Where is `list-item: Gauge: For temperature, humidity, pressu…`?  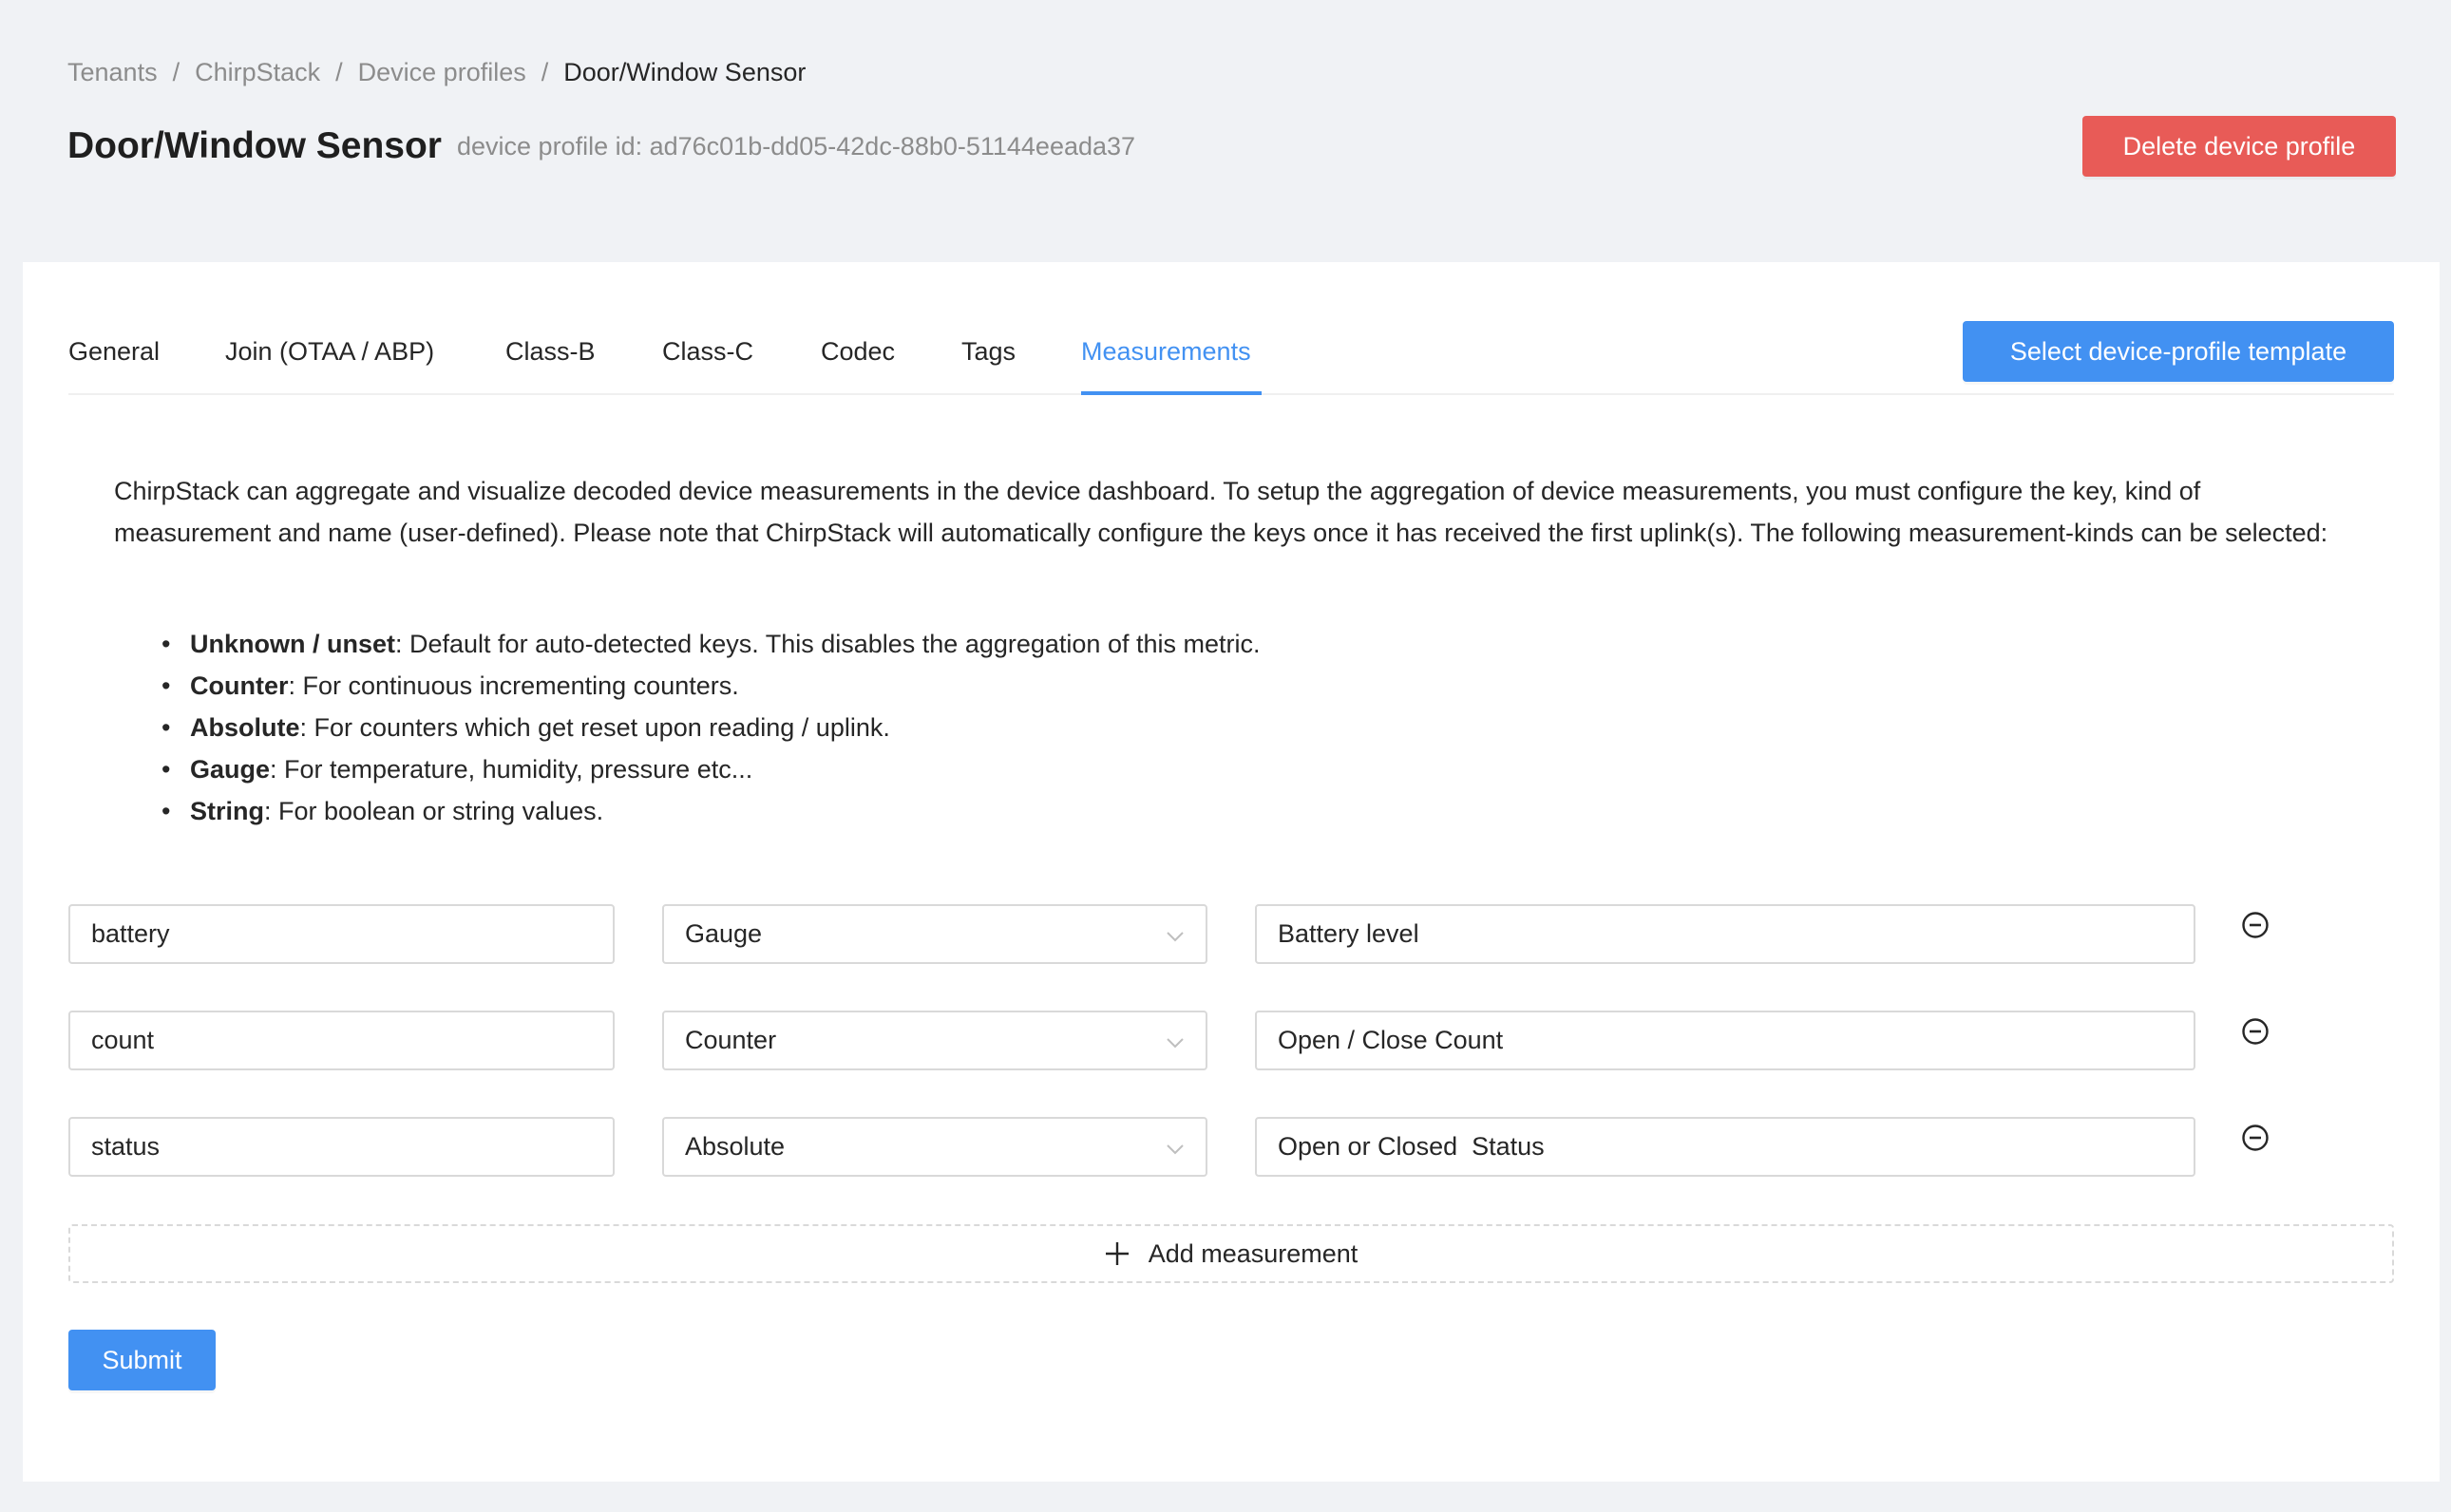 list-item: Gauge: For temperature, humidity, pressu… is located at coordinates (711, 769).